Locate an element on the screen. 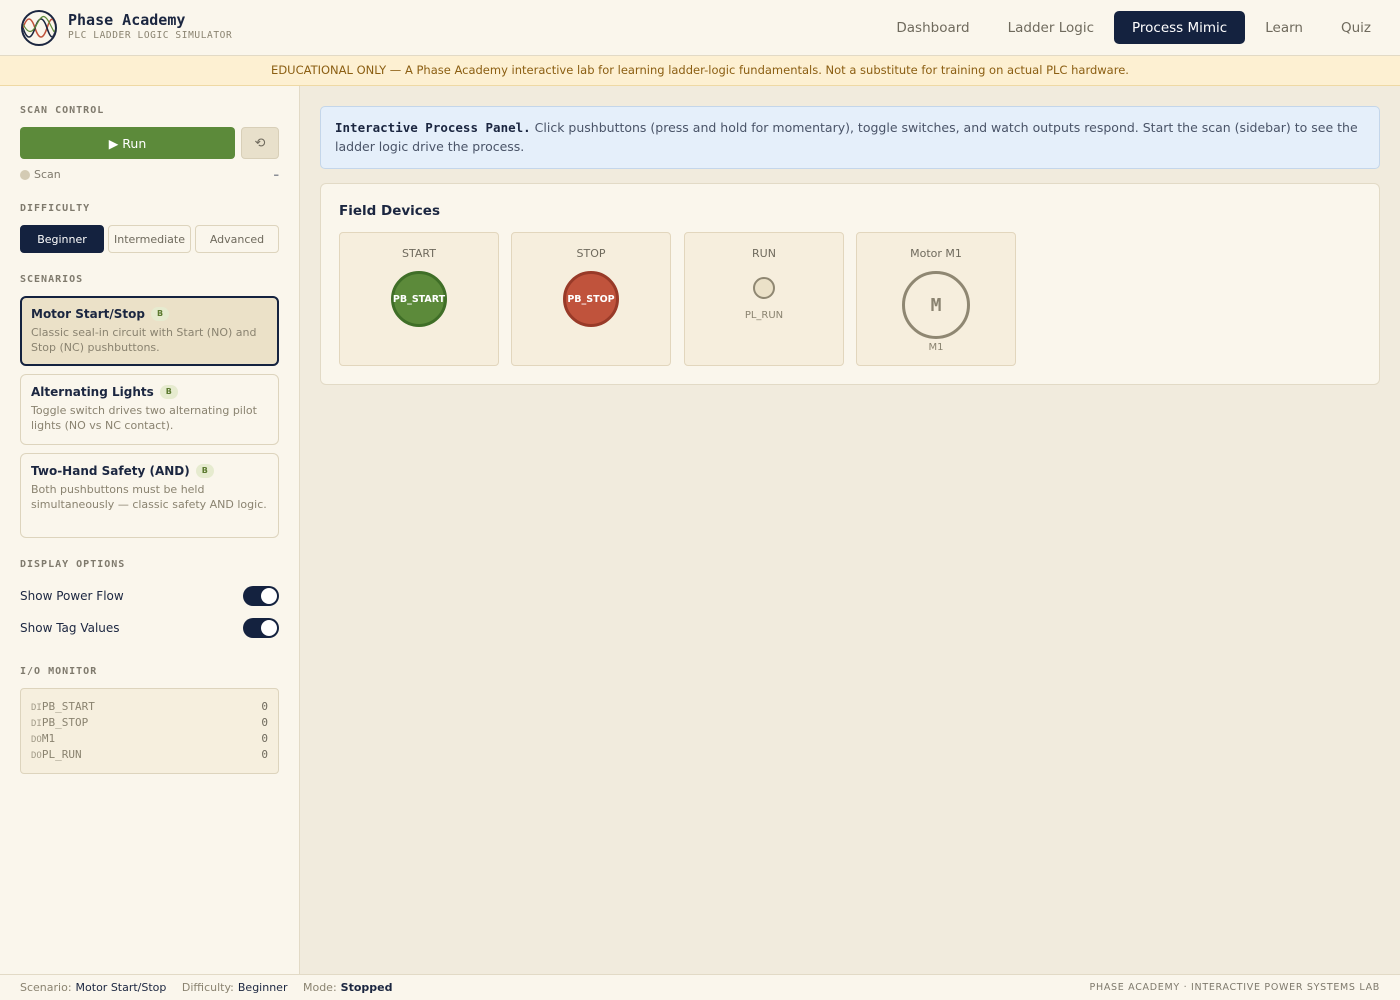 The height and width of the screenshot is (1000, 1400). device-tag: PL_RUN is located at coordinates (764, 315).